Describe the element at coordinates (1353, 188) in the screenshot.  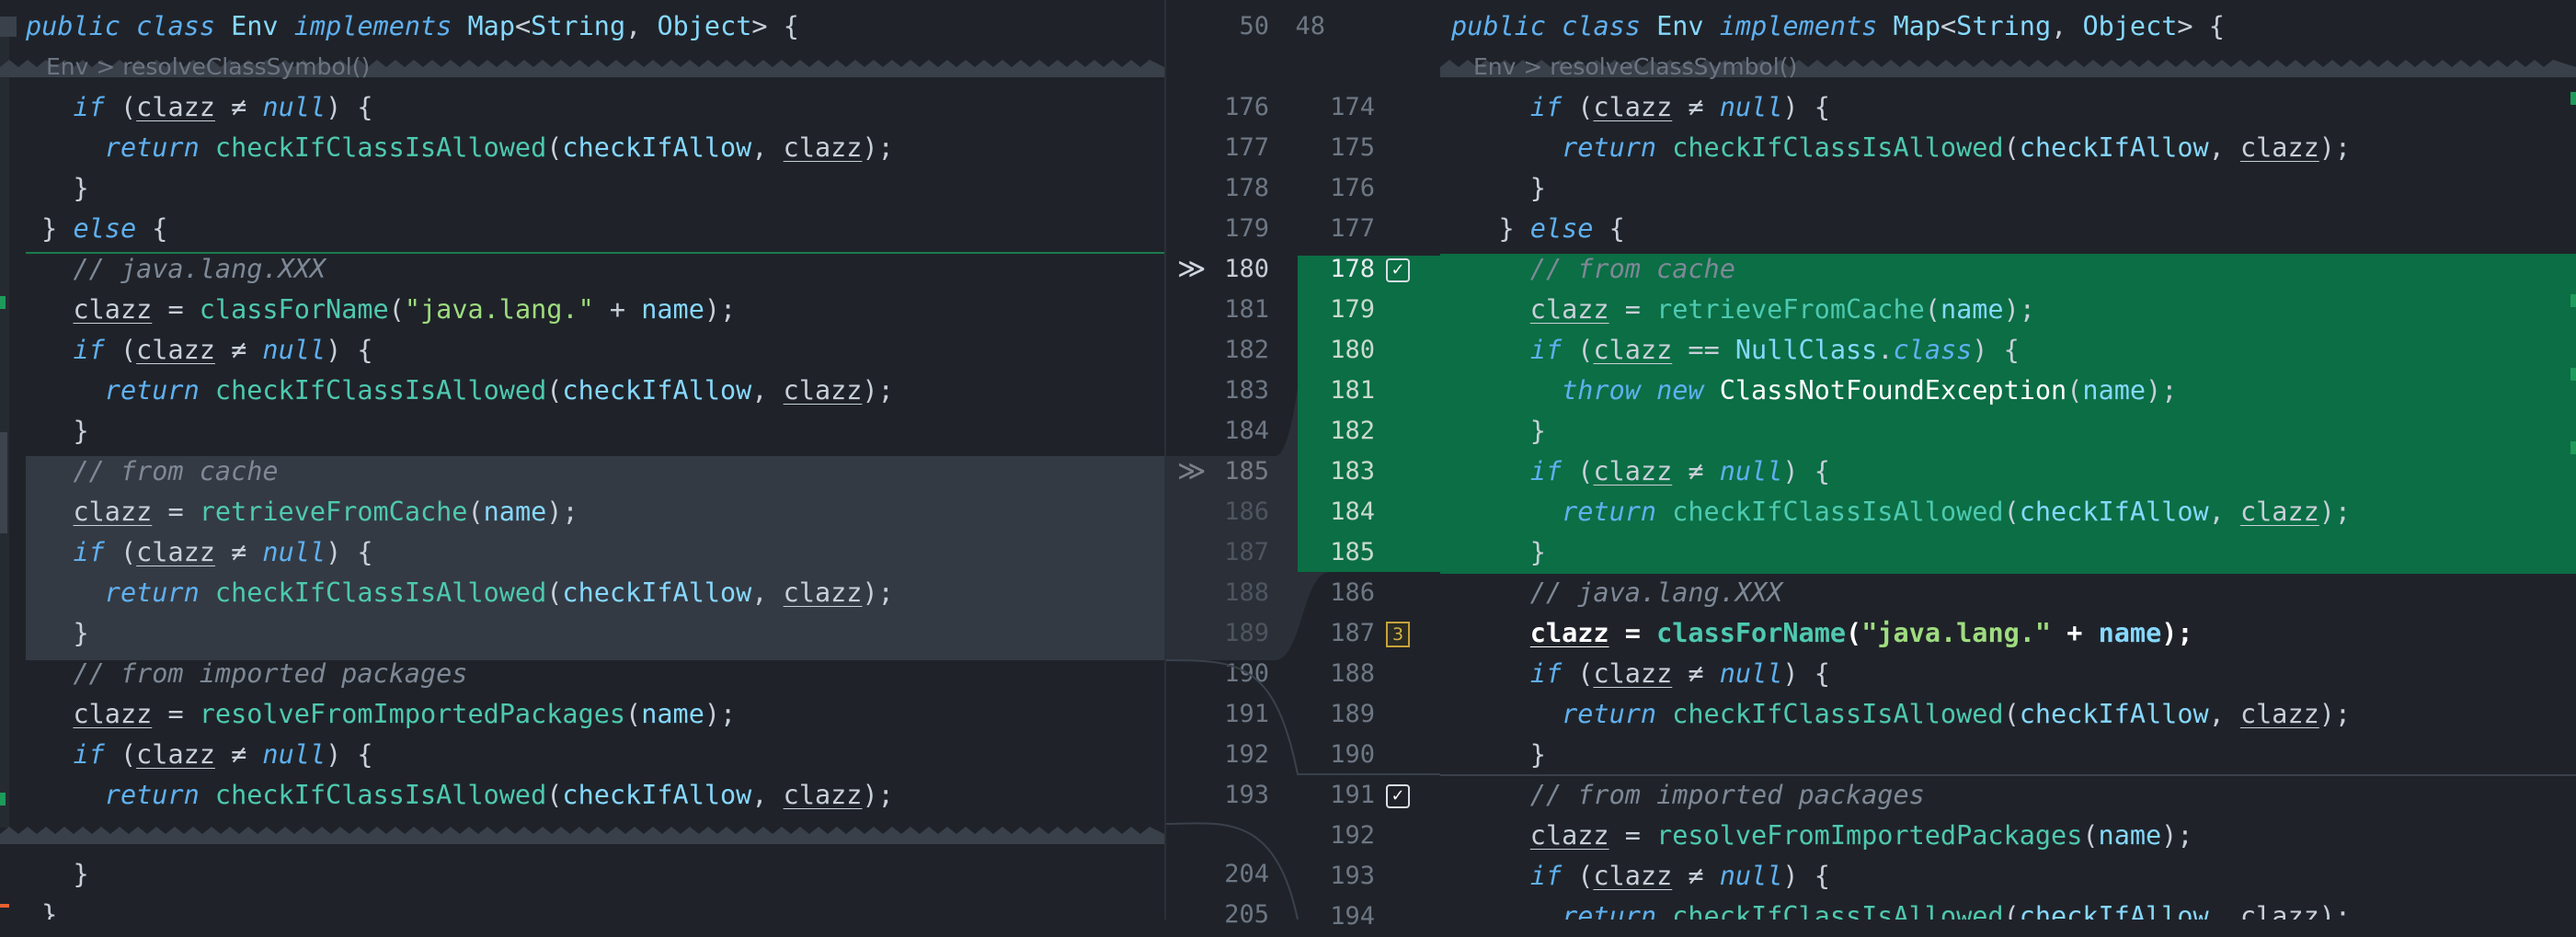
I see `line-number: 176` at that location.